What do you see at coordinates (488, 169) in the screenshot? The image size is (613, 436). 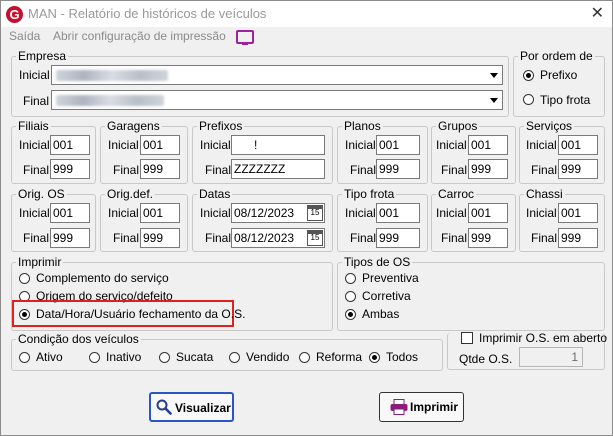 I see `grupos-final-input: 999` at bounding box center [488, 169].